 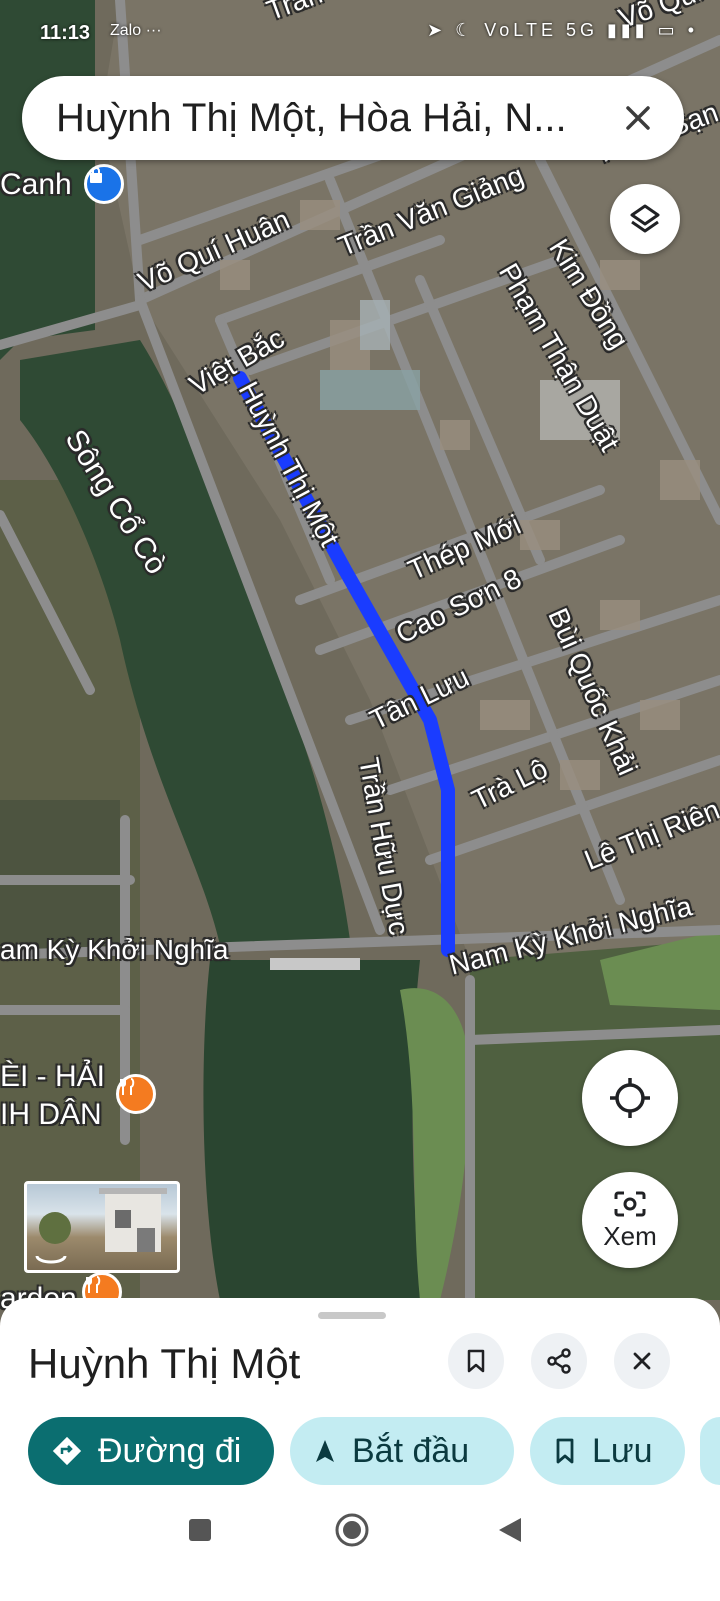 What do you see at coordinates (51, 1114) in the screenshot?
I see `poi-label: IH DÂN` at bounding box center [51, 1114].